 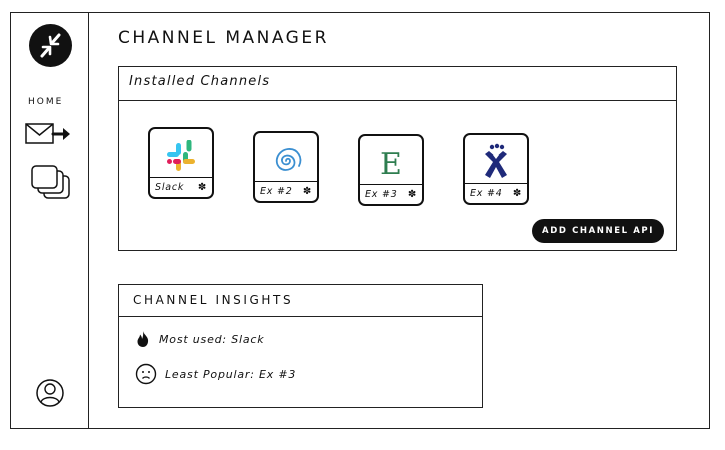 I want to click on most-used-text: Most used: Slack, so click(x=212, y=339).